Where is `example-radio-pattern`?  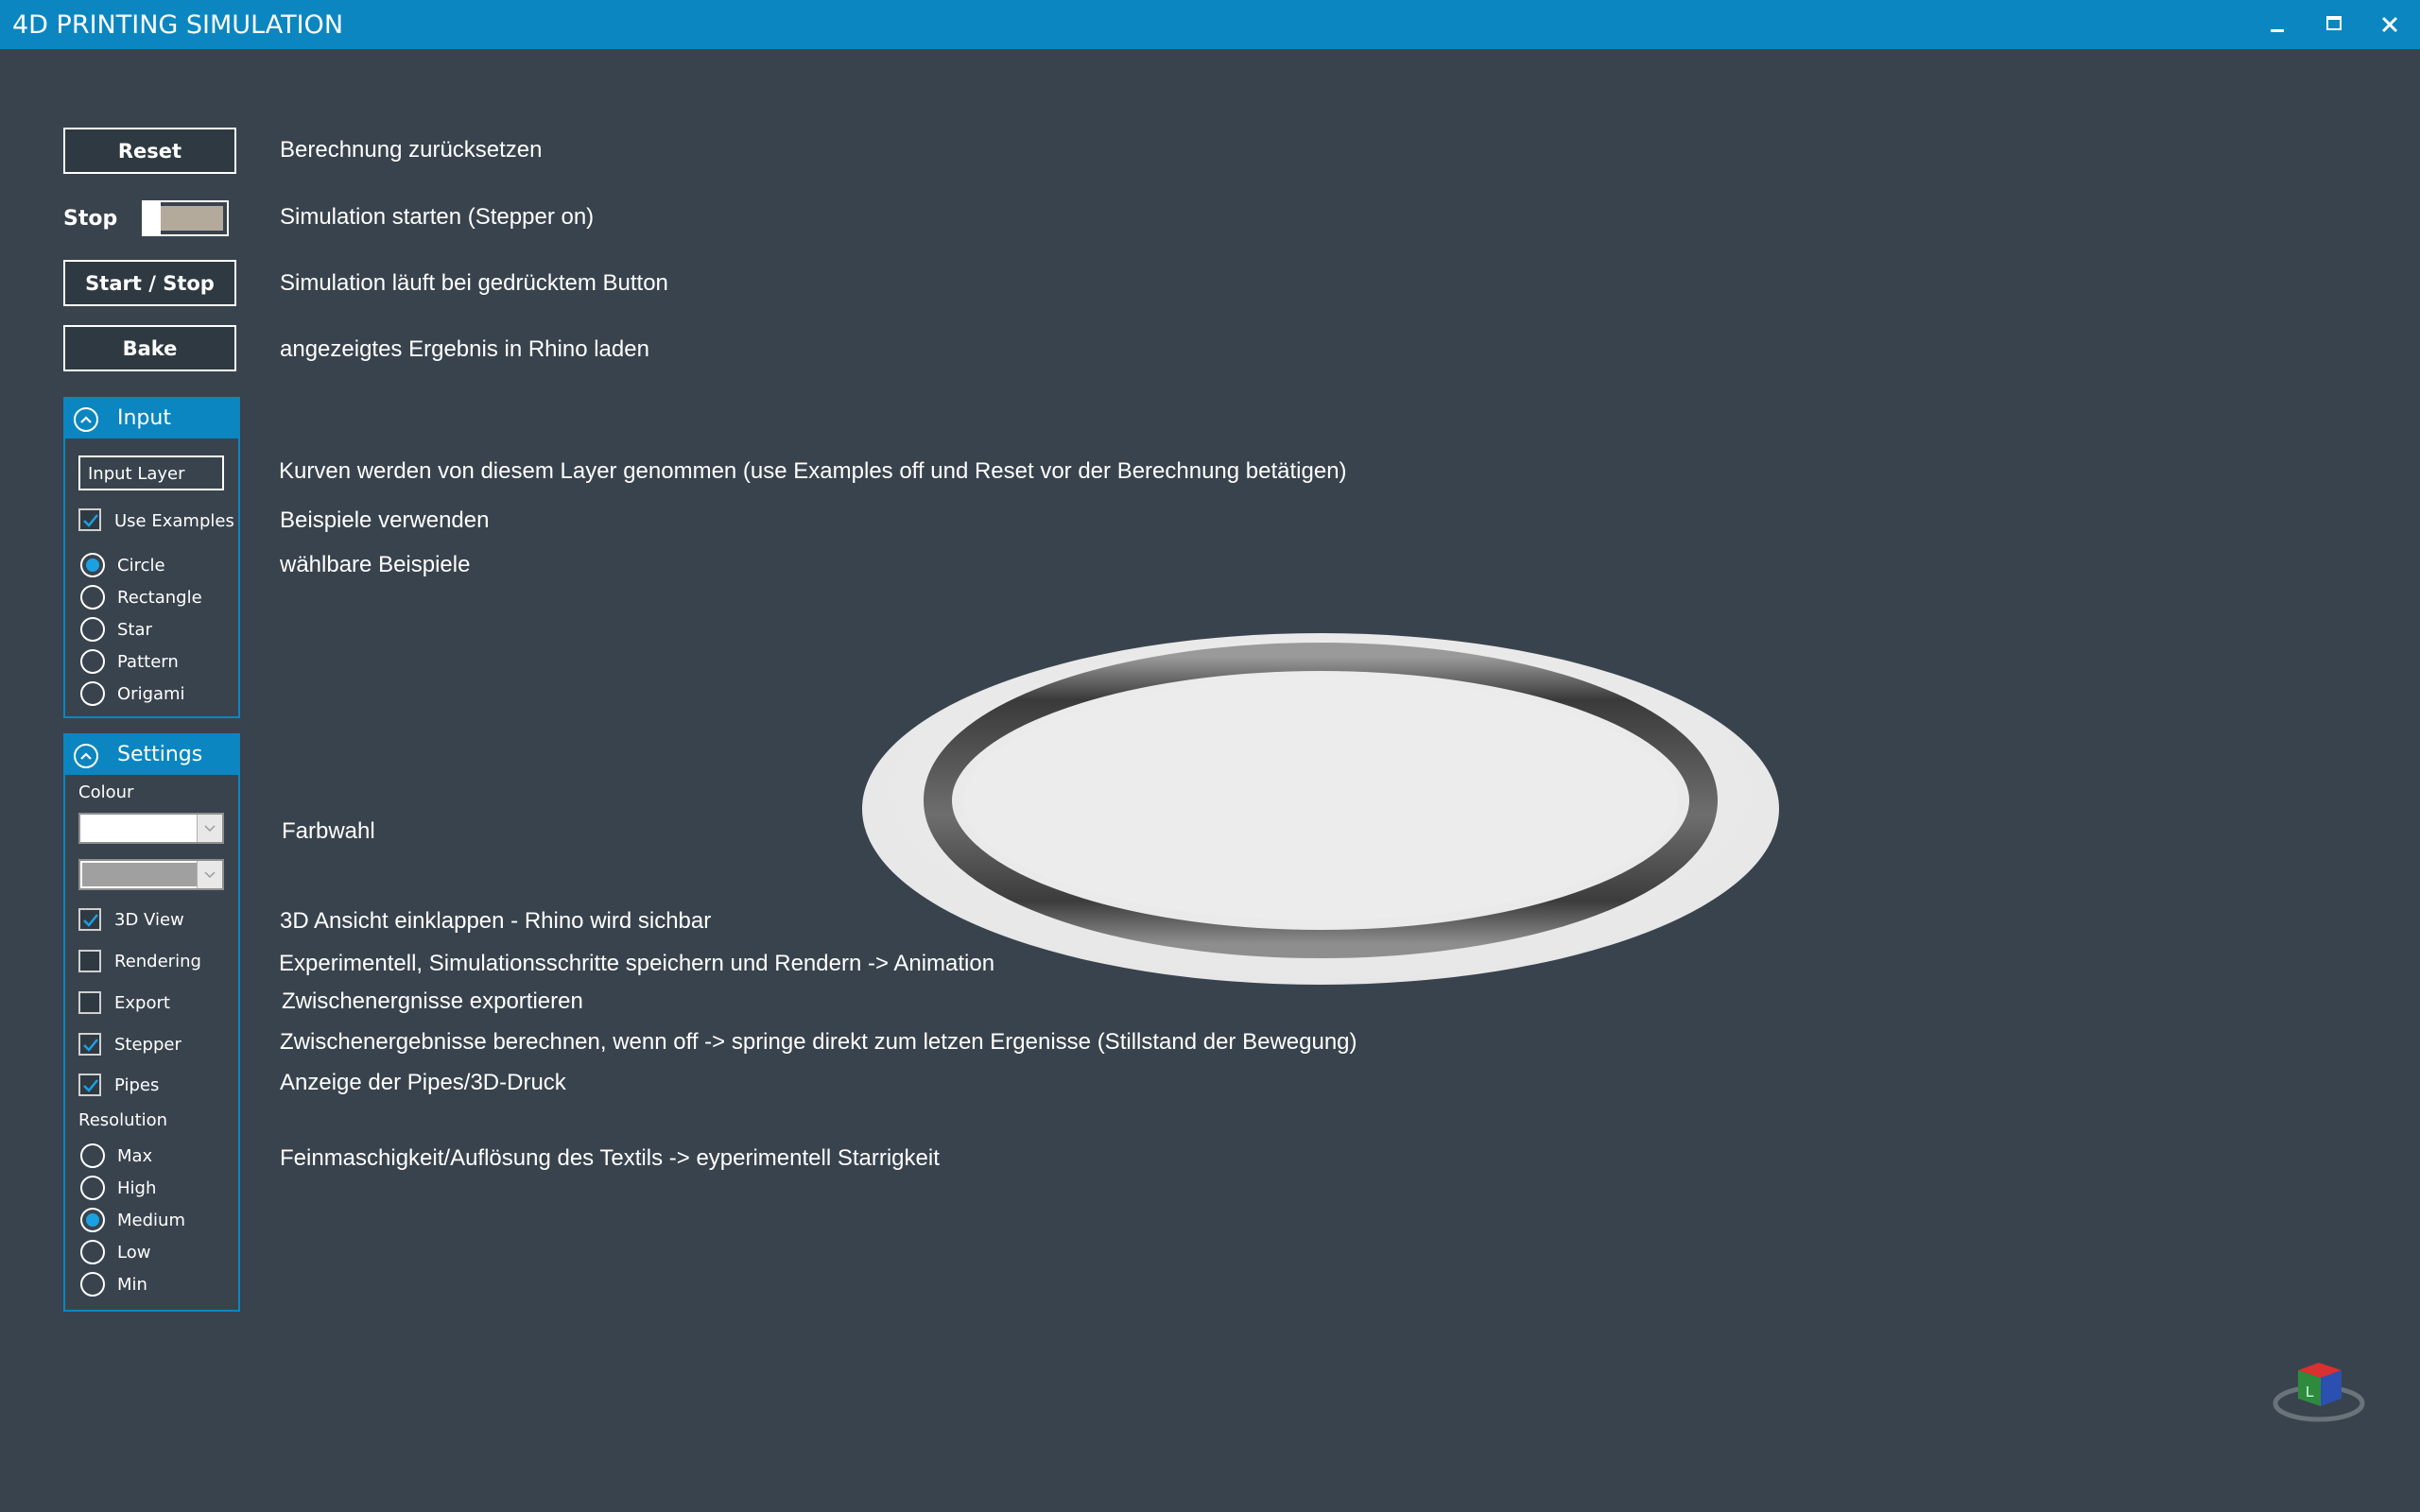
example-radio-pattern is located at coordinates (92, 661).